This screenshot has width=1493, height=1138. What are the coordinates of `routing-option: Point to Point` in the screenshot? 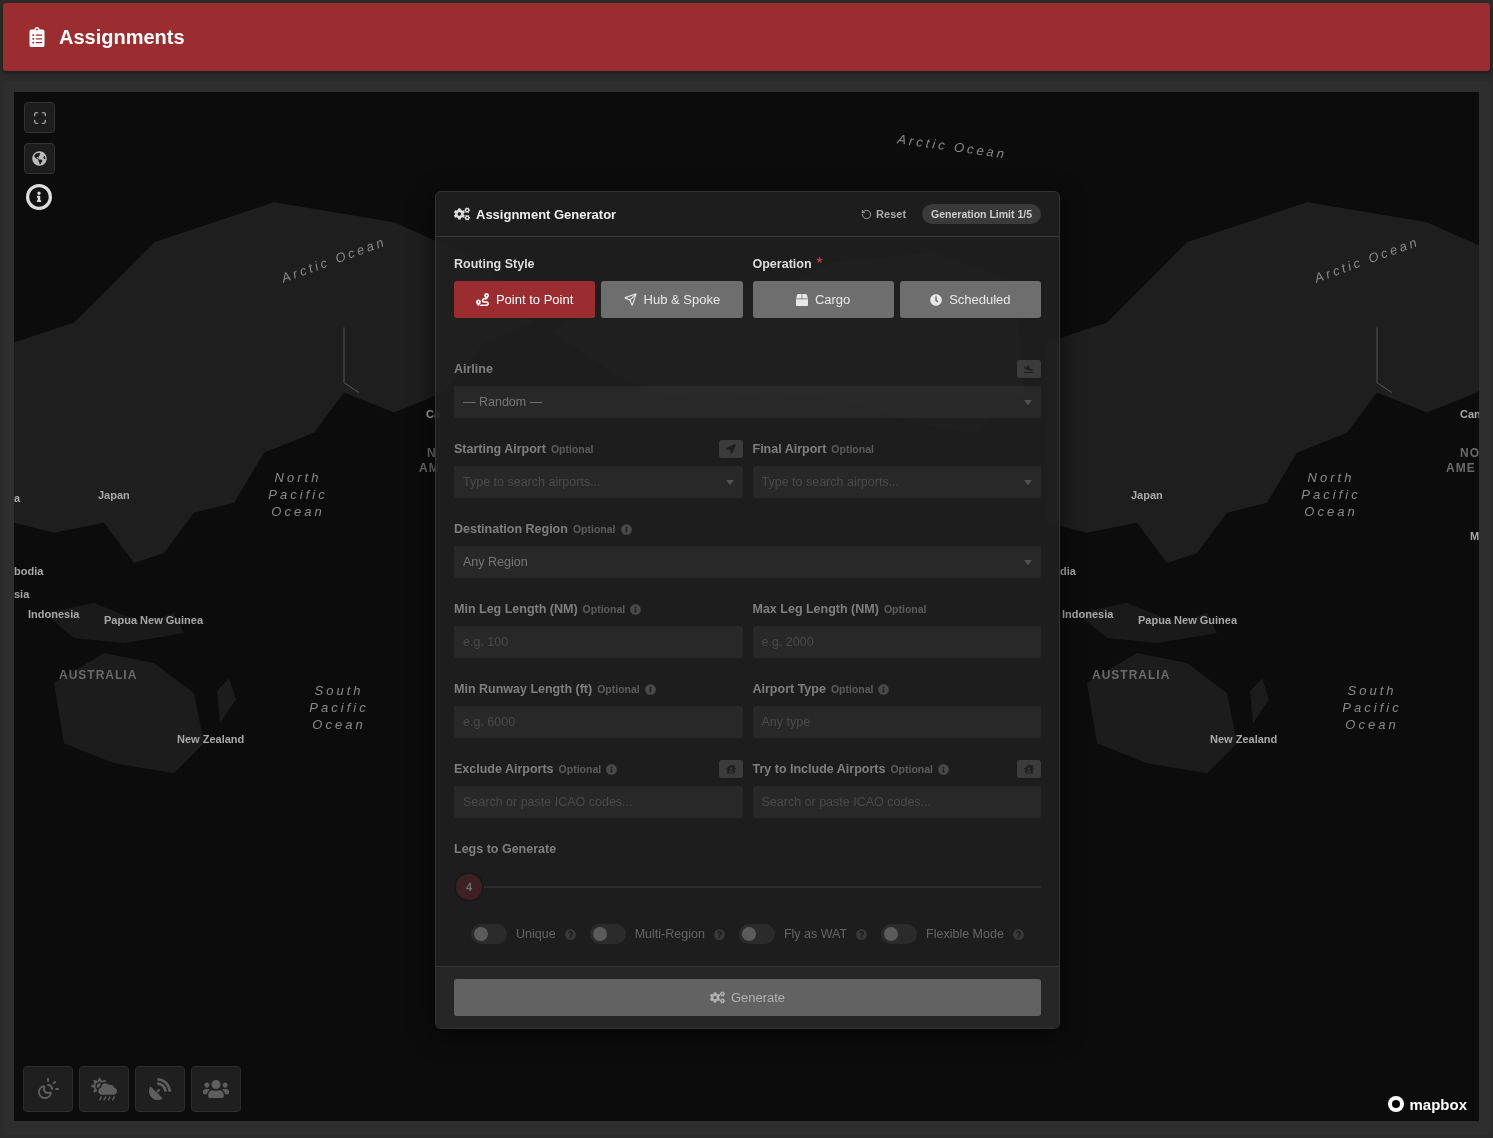 It's located at (525, 299).